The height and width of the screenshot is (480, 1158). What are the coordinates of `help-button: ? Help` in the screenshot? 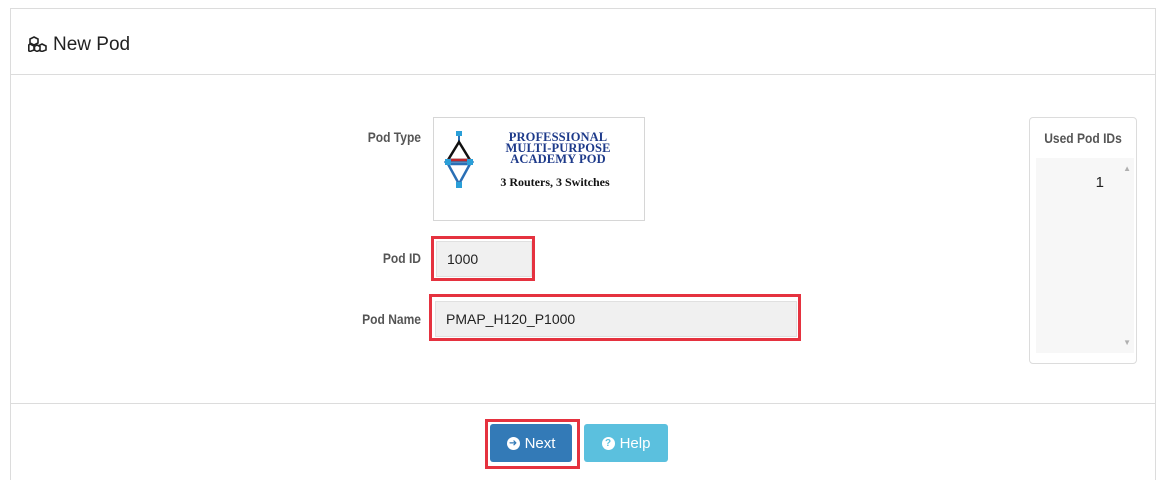 It's located at (626, 443).